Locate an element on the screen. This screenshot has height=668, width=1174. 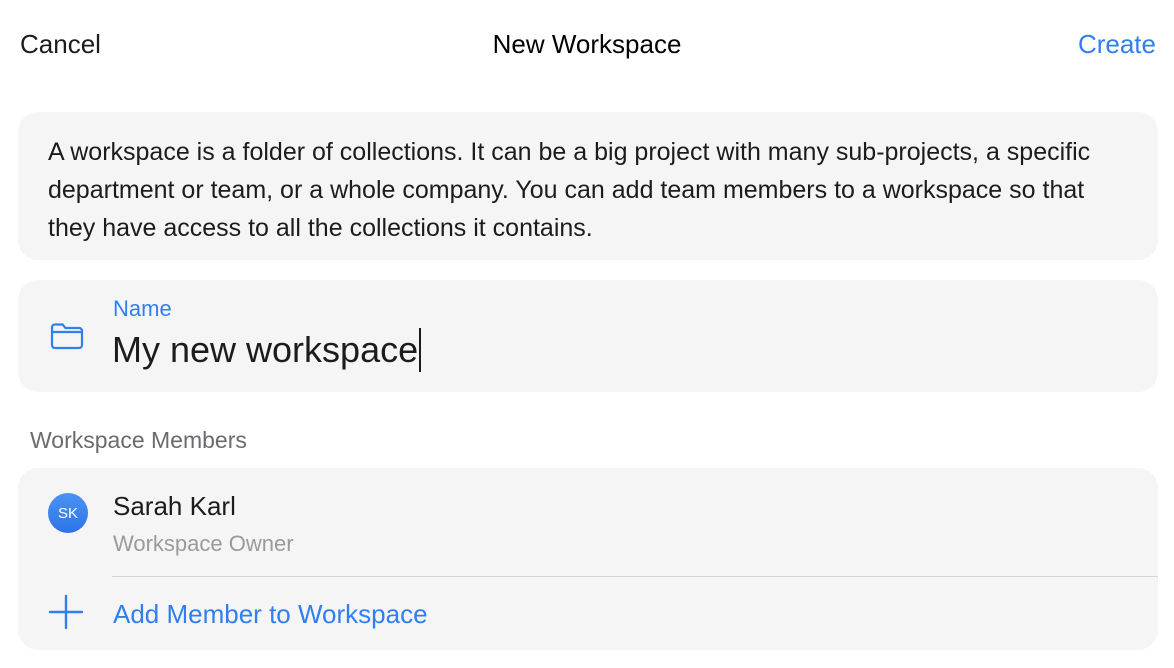
member-name: Sarah Karl is located at coordinates (174, 506).